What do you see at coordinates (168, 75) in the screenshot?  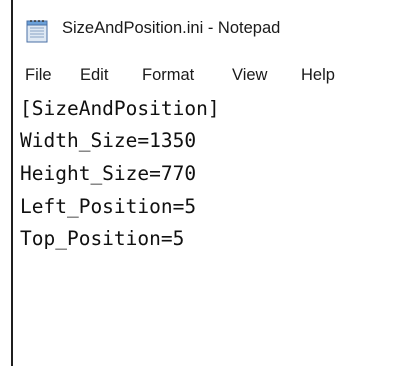 I see `menu-format: Format` at bounding box center [168, 75].